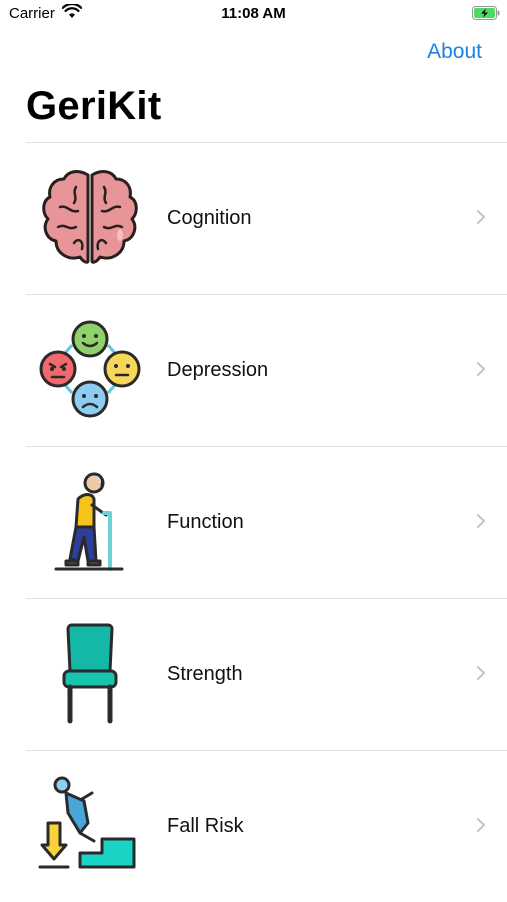 The height and width of the screenshot is (902, 507). What do you see at coordinates (90, 521) in the screenshot?
I see `elderly-person-cane-icon` at bounding box center [90, 521].